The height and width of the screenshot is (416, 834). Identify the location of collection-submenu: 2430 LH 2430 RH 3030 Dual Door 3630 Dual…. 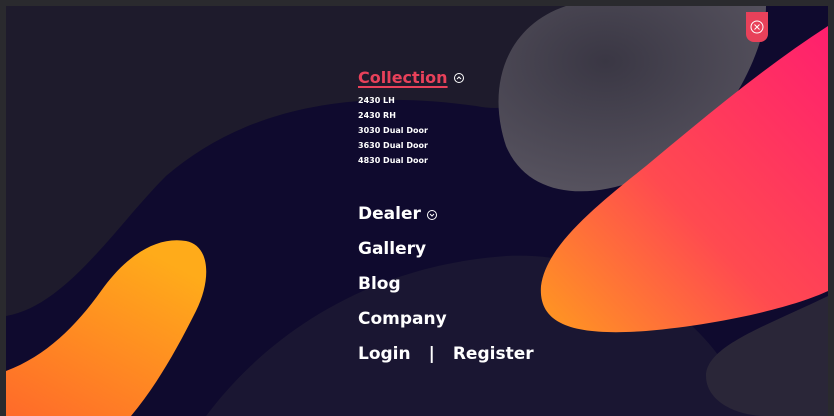
(446, 130).